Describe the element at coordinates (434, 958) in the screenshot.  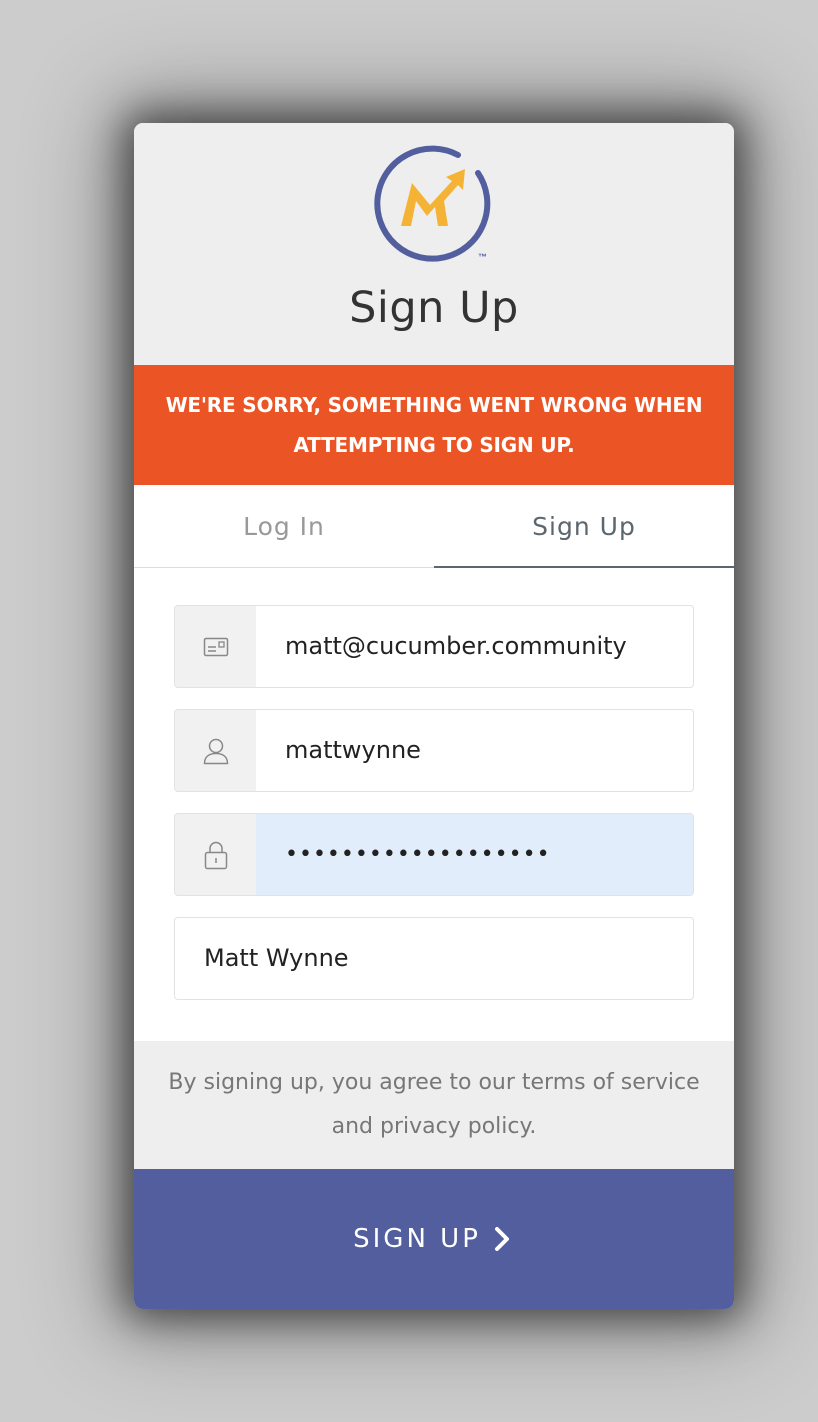
I see `name-field: Matt Wynne` at that location.